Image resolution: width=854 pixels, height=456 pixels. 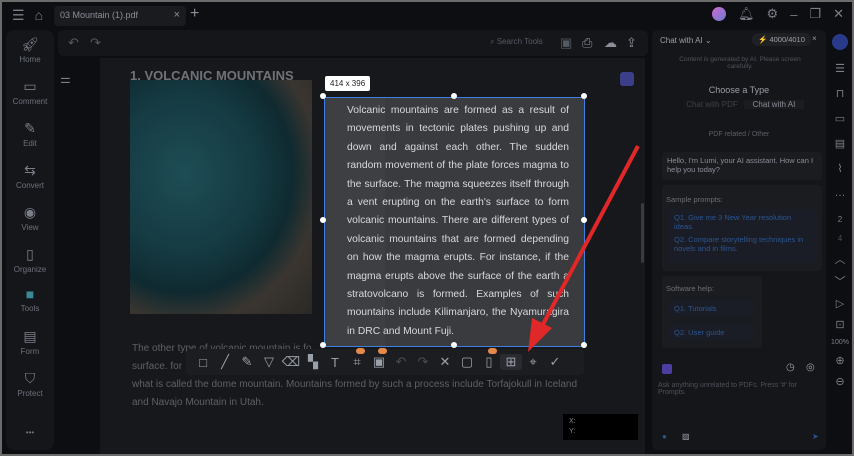 What do you see at coordinates (840, 324) in the screenshot?
I see `fit-page-icon: ⊡` at bounding box center [840, 324].